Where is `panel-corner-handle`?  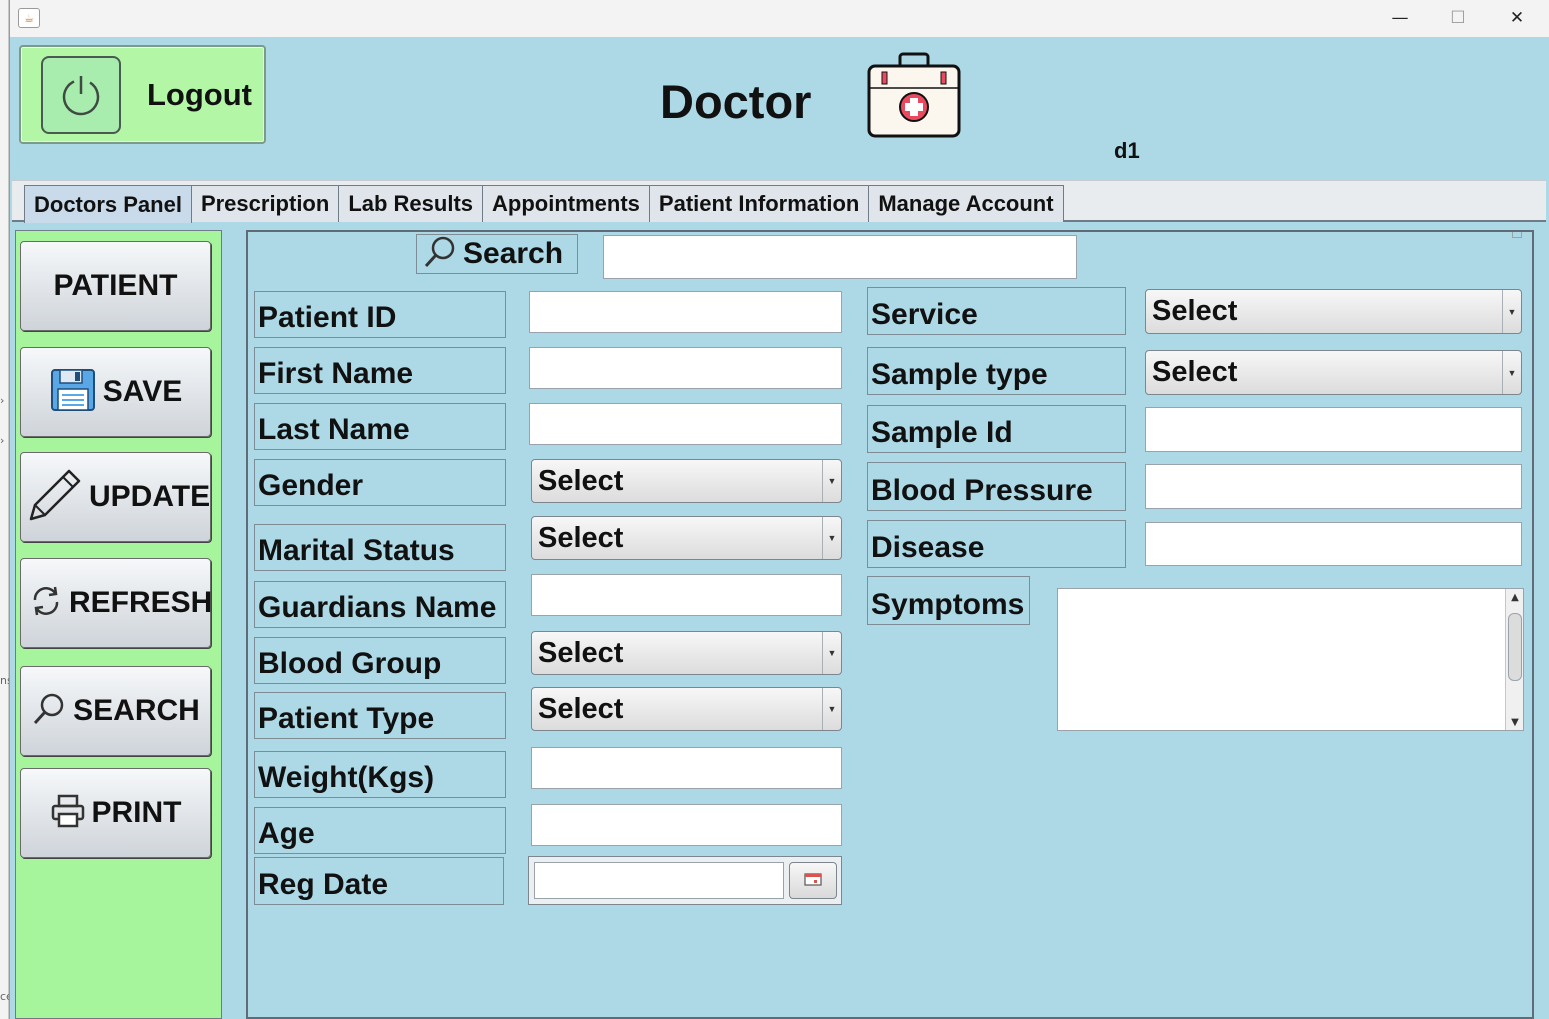 panel-corner-handle is located at coordinates (1517, 235).